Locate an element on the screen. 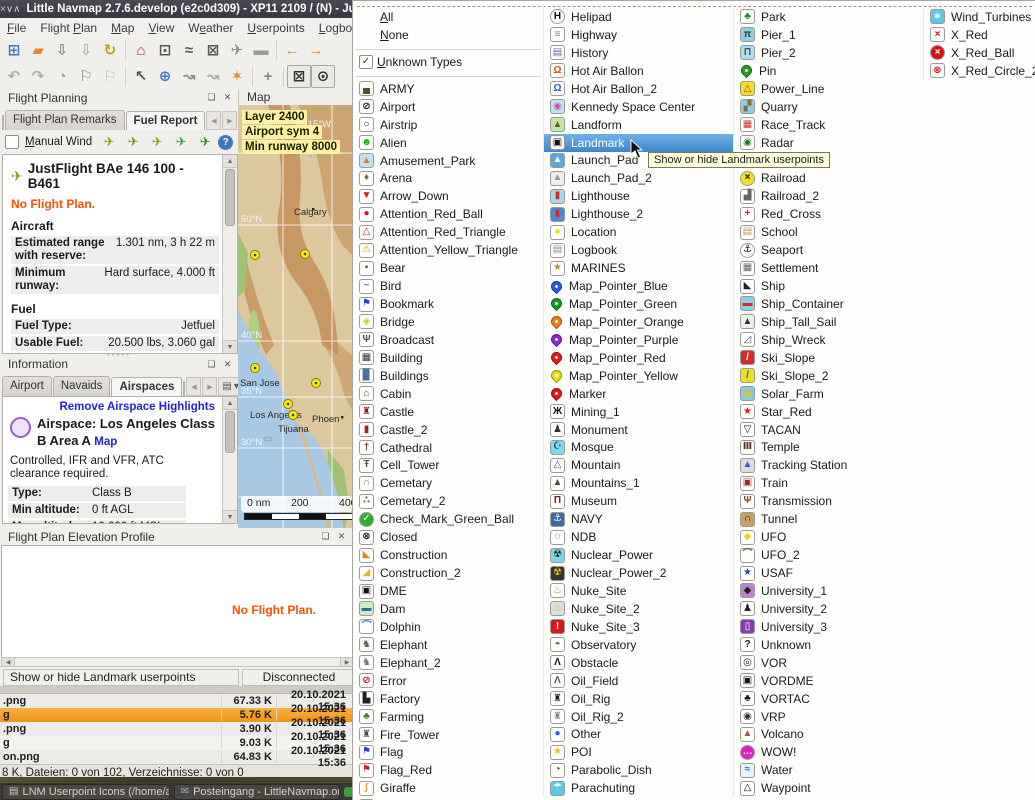 This screenshot has height=800, width=1035. menu-item-cabin: ⌂ Cabin is located at coordinates (448, 394).